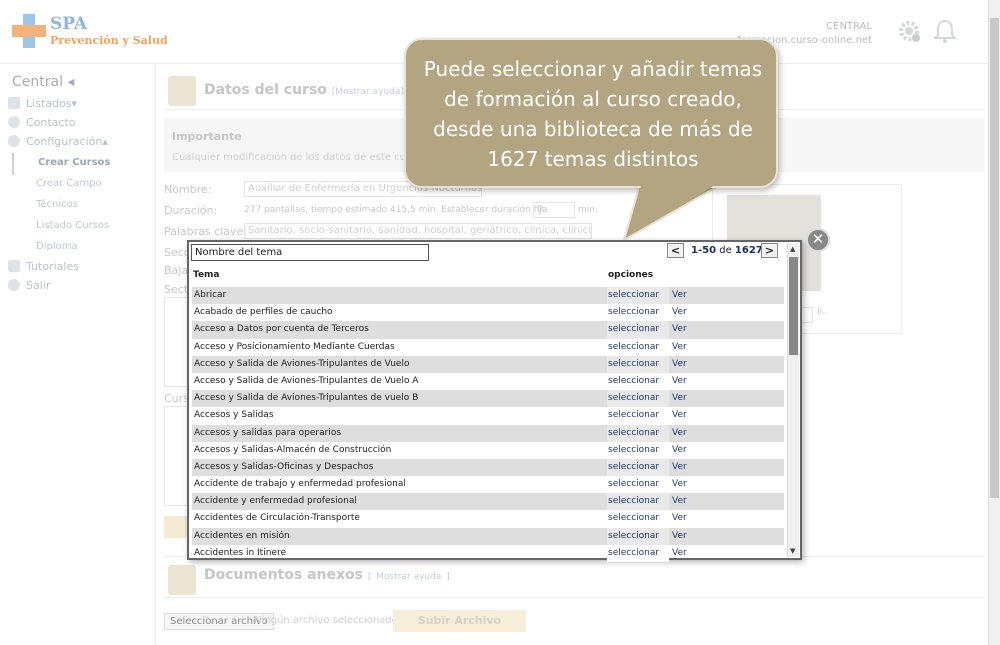 This screenshot has width=1000, height=645. I want to click on topic-name: Accesos y Salidas-Oficinas y Despachos, so click(284, 466).